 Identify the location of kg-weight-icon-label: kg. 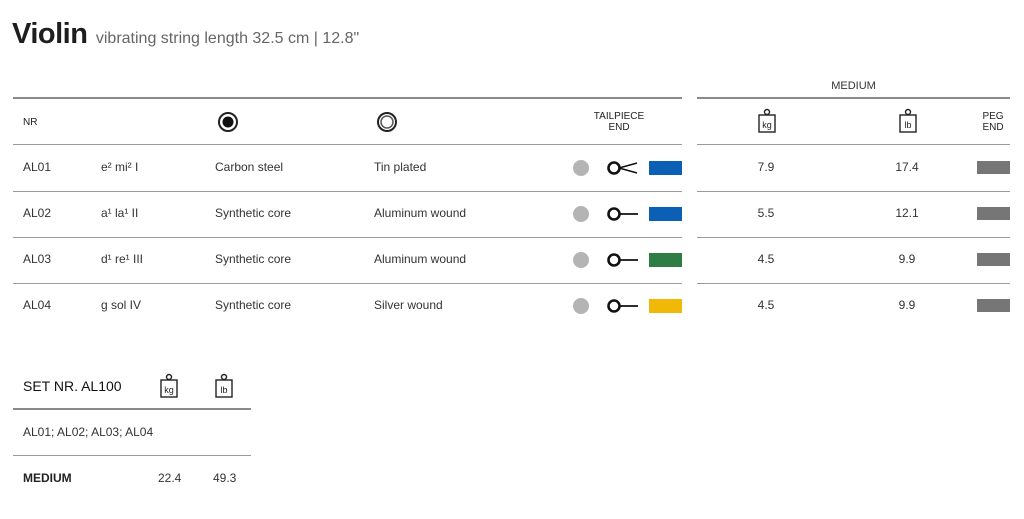
(767, 125).